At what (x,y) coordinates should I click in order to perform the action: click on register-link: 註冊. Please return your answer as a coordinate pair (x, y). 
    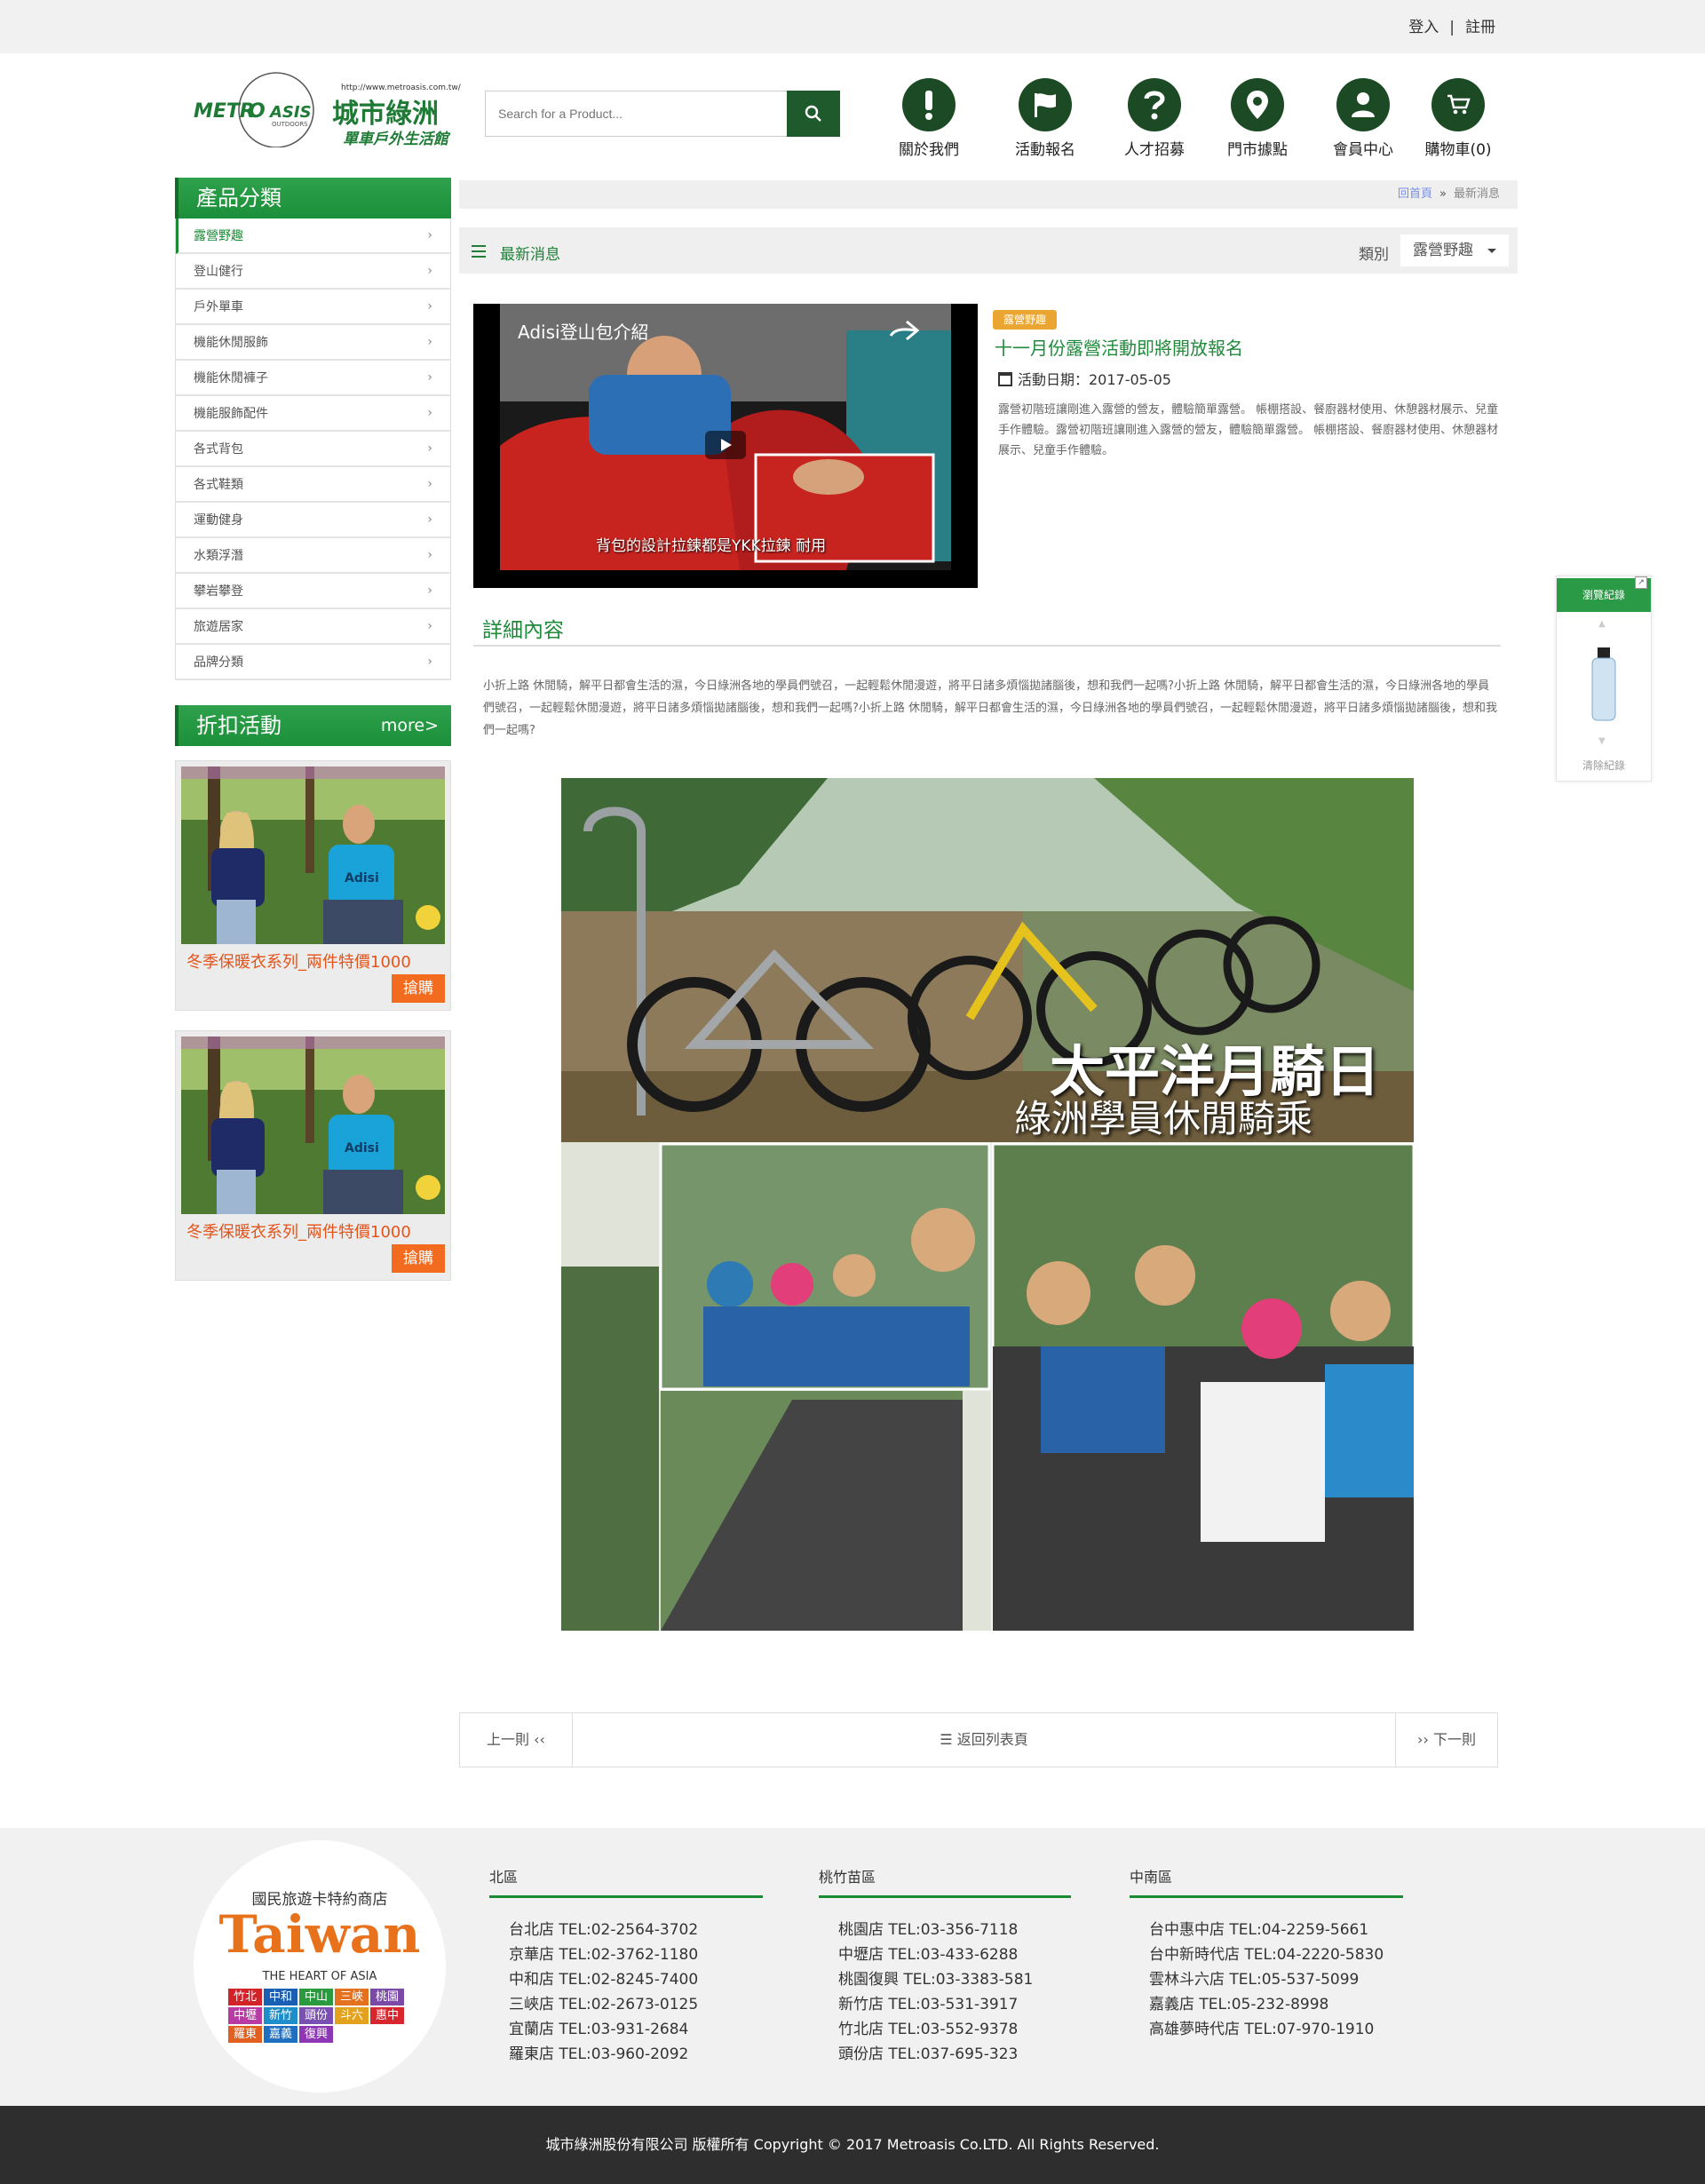
    Looking at the image, I should click on (1480, 27).